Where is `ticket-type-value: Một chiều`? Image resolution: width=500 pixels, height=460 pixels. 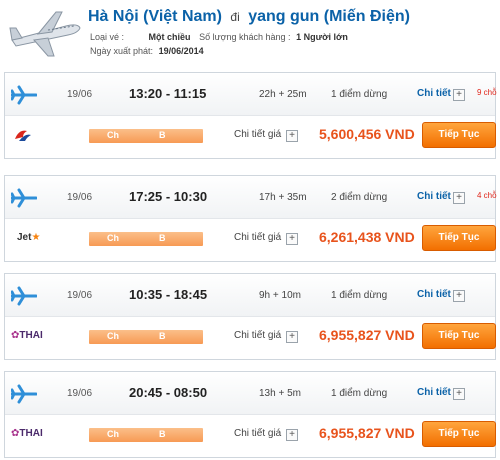
ticket-type-value: Một chiều is located at coordinates (169, 37).